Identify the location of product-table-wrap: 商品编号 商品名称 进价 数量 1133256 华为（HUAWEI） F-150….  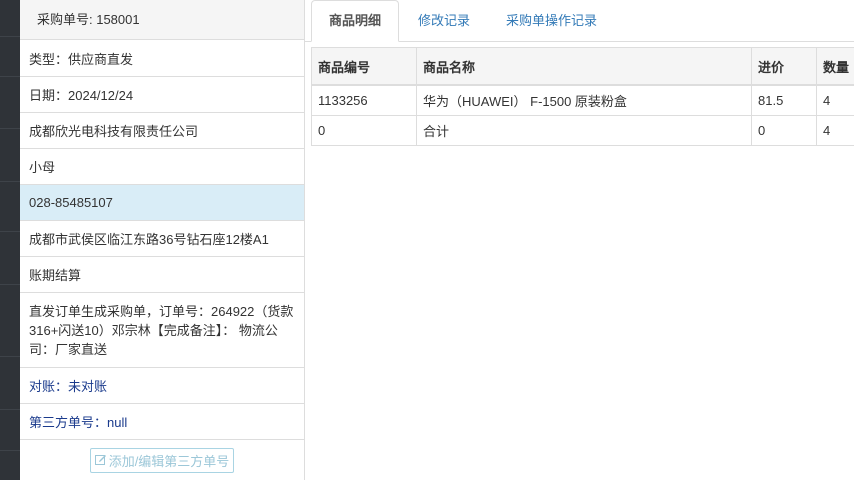
(582, 96).